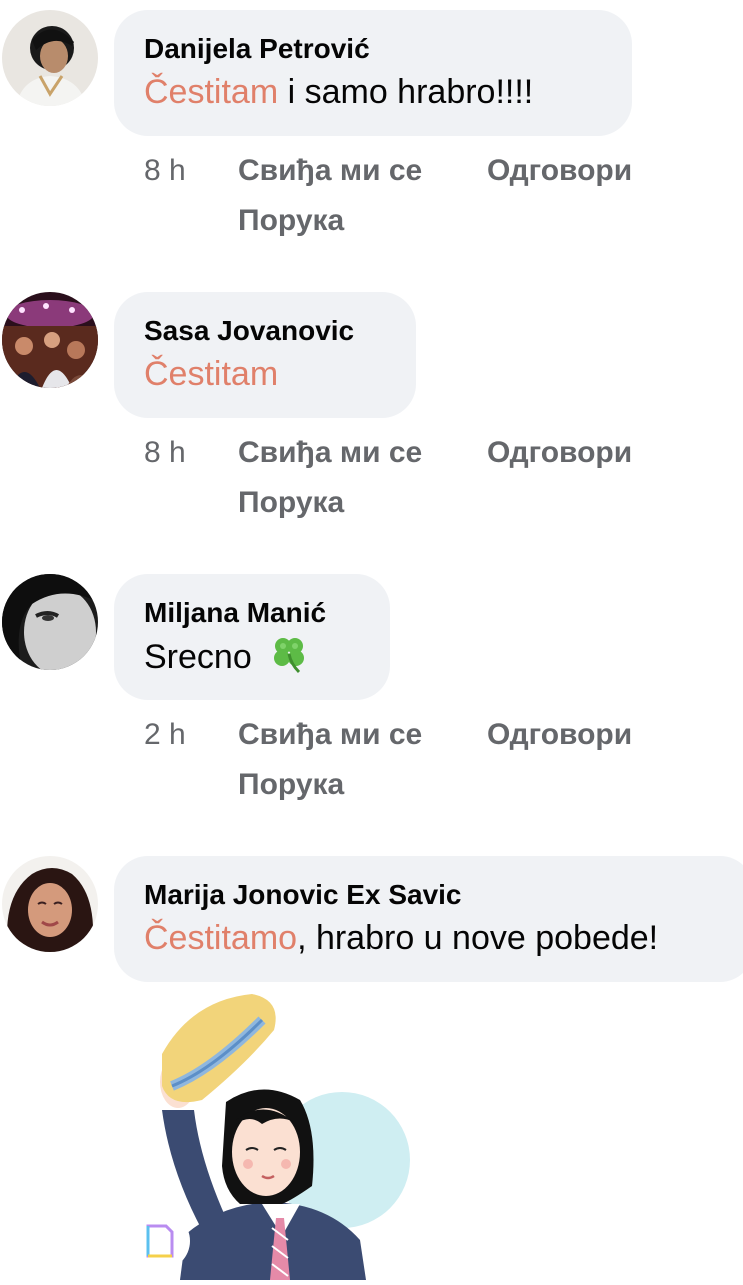 This screenshot has width=743, height=1285. Describe the element at coordinates (161, 1241) in the screenshot. I see `sticker-badge-icon` at that location.